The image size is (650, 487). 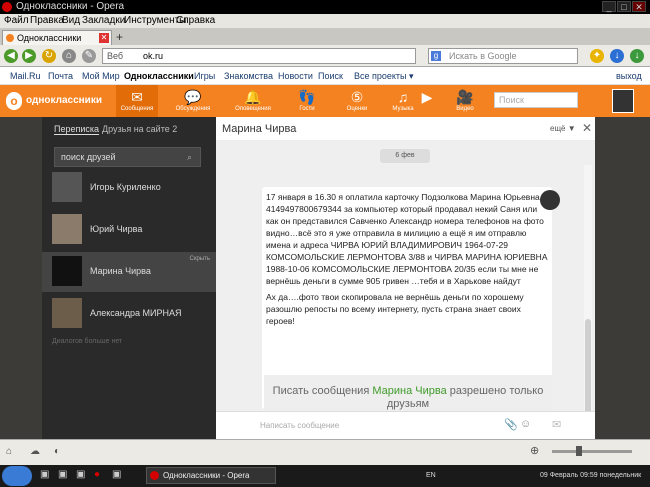 What do you see at coordinates (536, 100) in the screenshot?
I see `ok-search-input: Поиск` at bounding box center [536, 100].